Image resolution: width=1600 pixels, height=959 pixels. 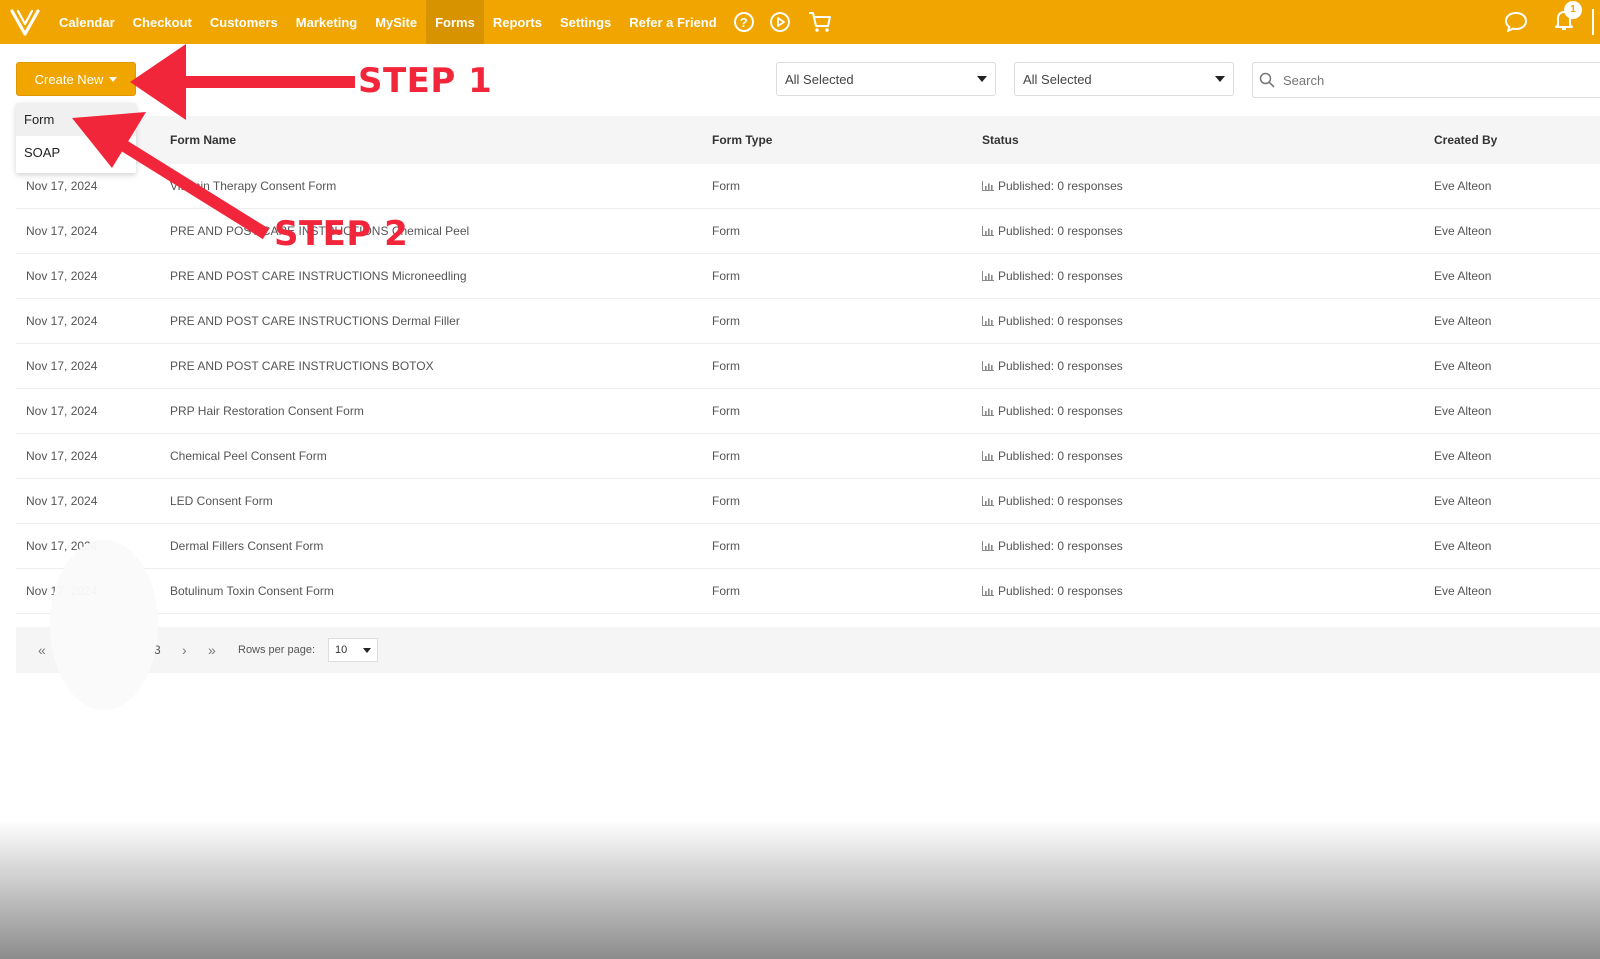 I want to click on menu-item-form: Form, so click(x=76, y=119).